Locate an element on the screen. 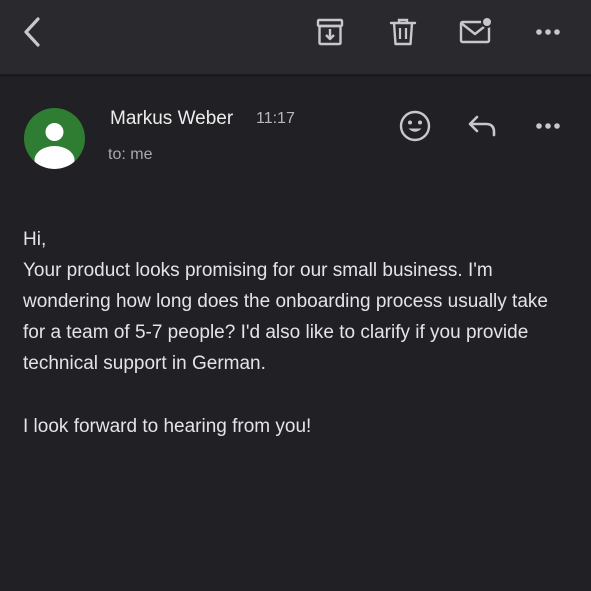 The height and width of the screenshot is (591, 591). message-closing: I look forward to hearing from you! is located at coordinates (167, 426).